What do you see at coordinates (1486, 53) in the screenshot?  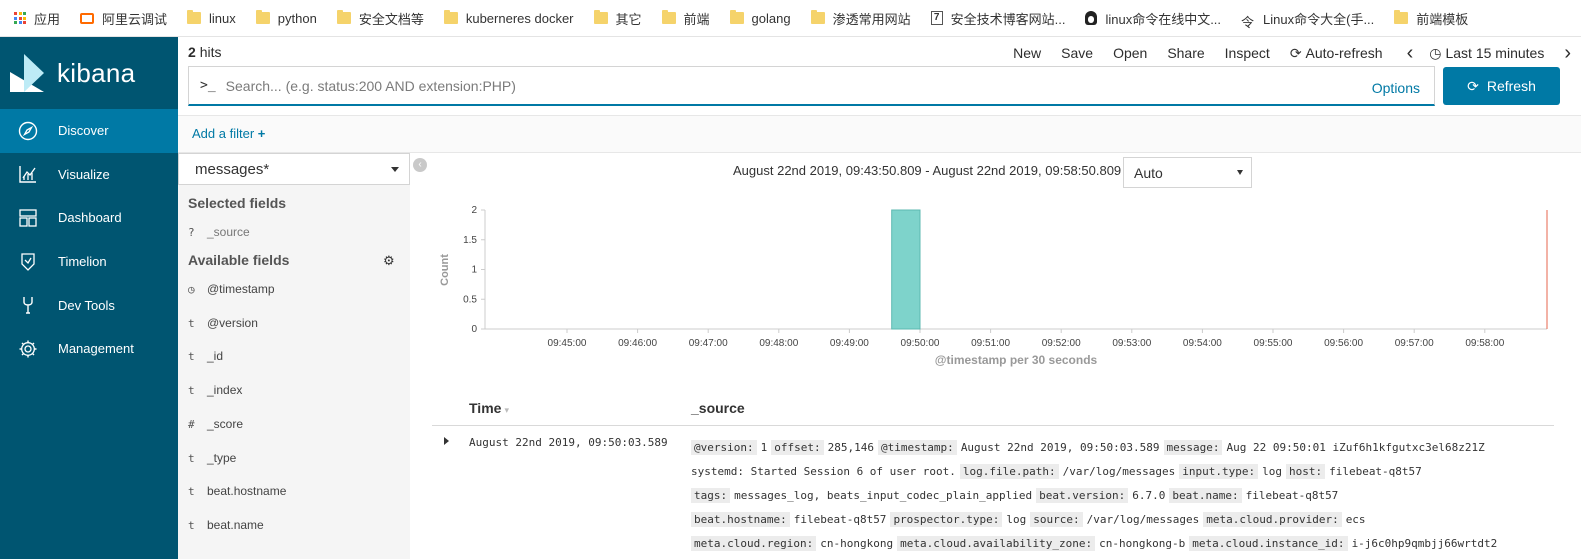 I see `time-picker-button: ◷ Last 15 minutes` at bounding box center [1486, 53].